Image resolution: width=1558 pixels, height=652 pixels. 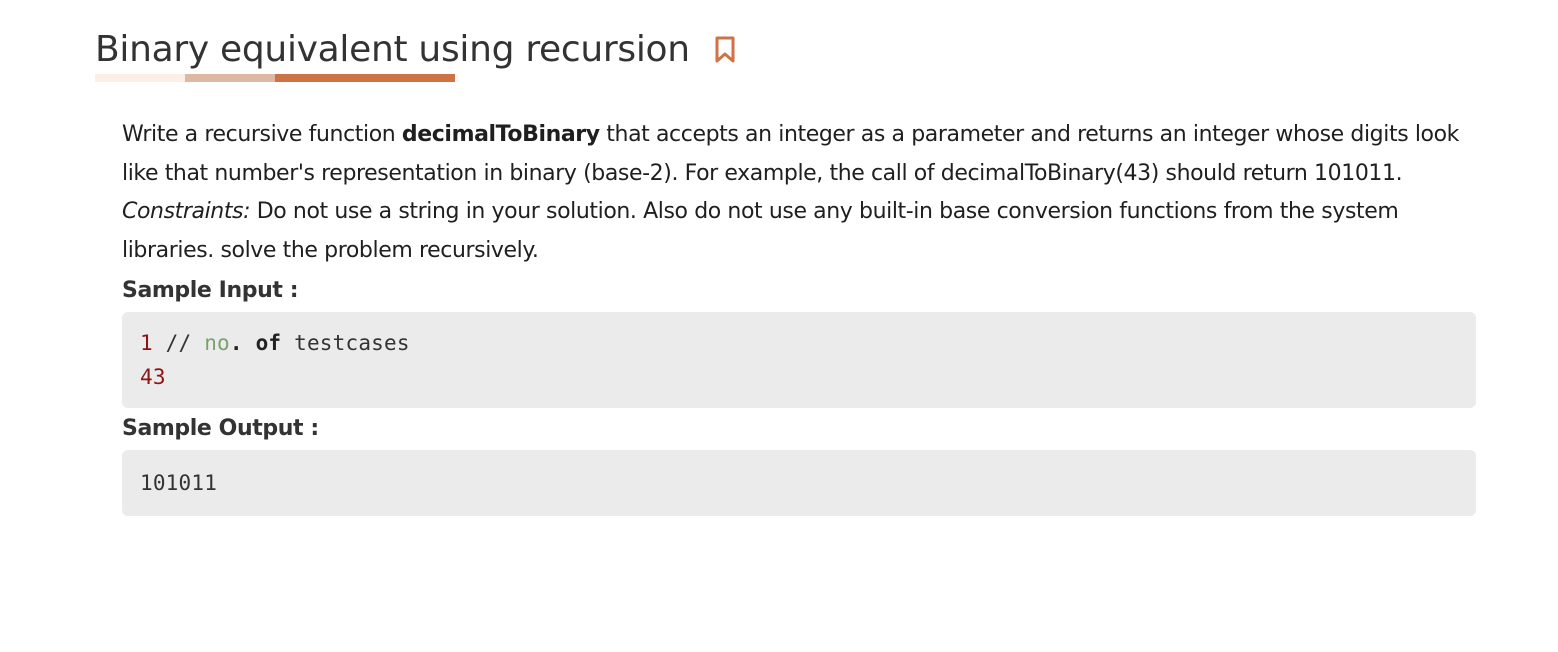 What do you see at coordinates (262, 134) in the screenshot?
I see `intro-text: Write a recursive function` at bounding box center [262, 134].